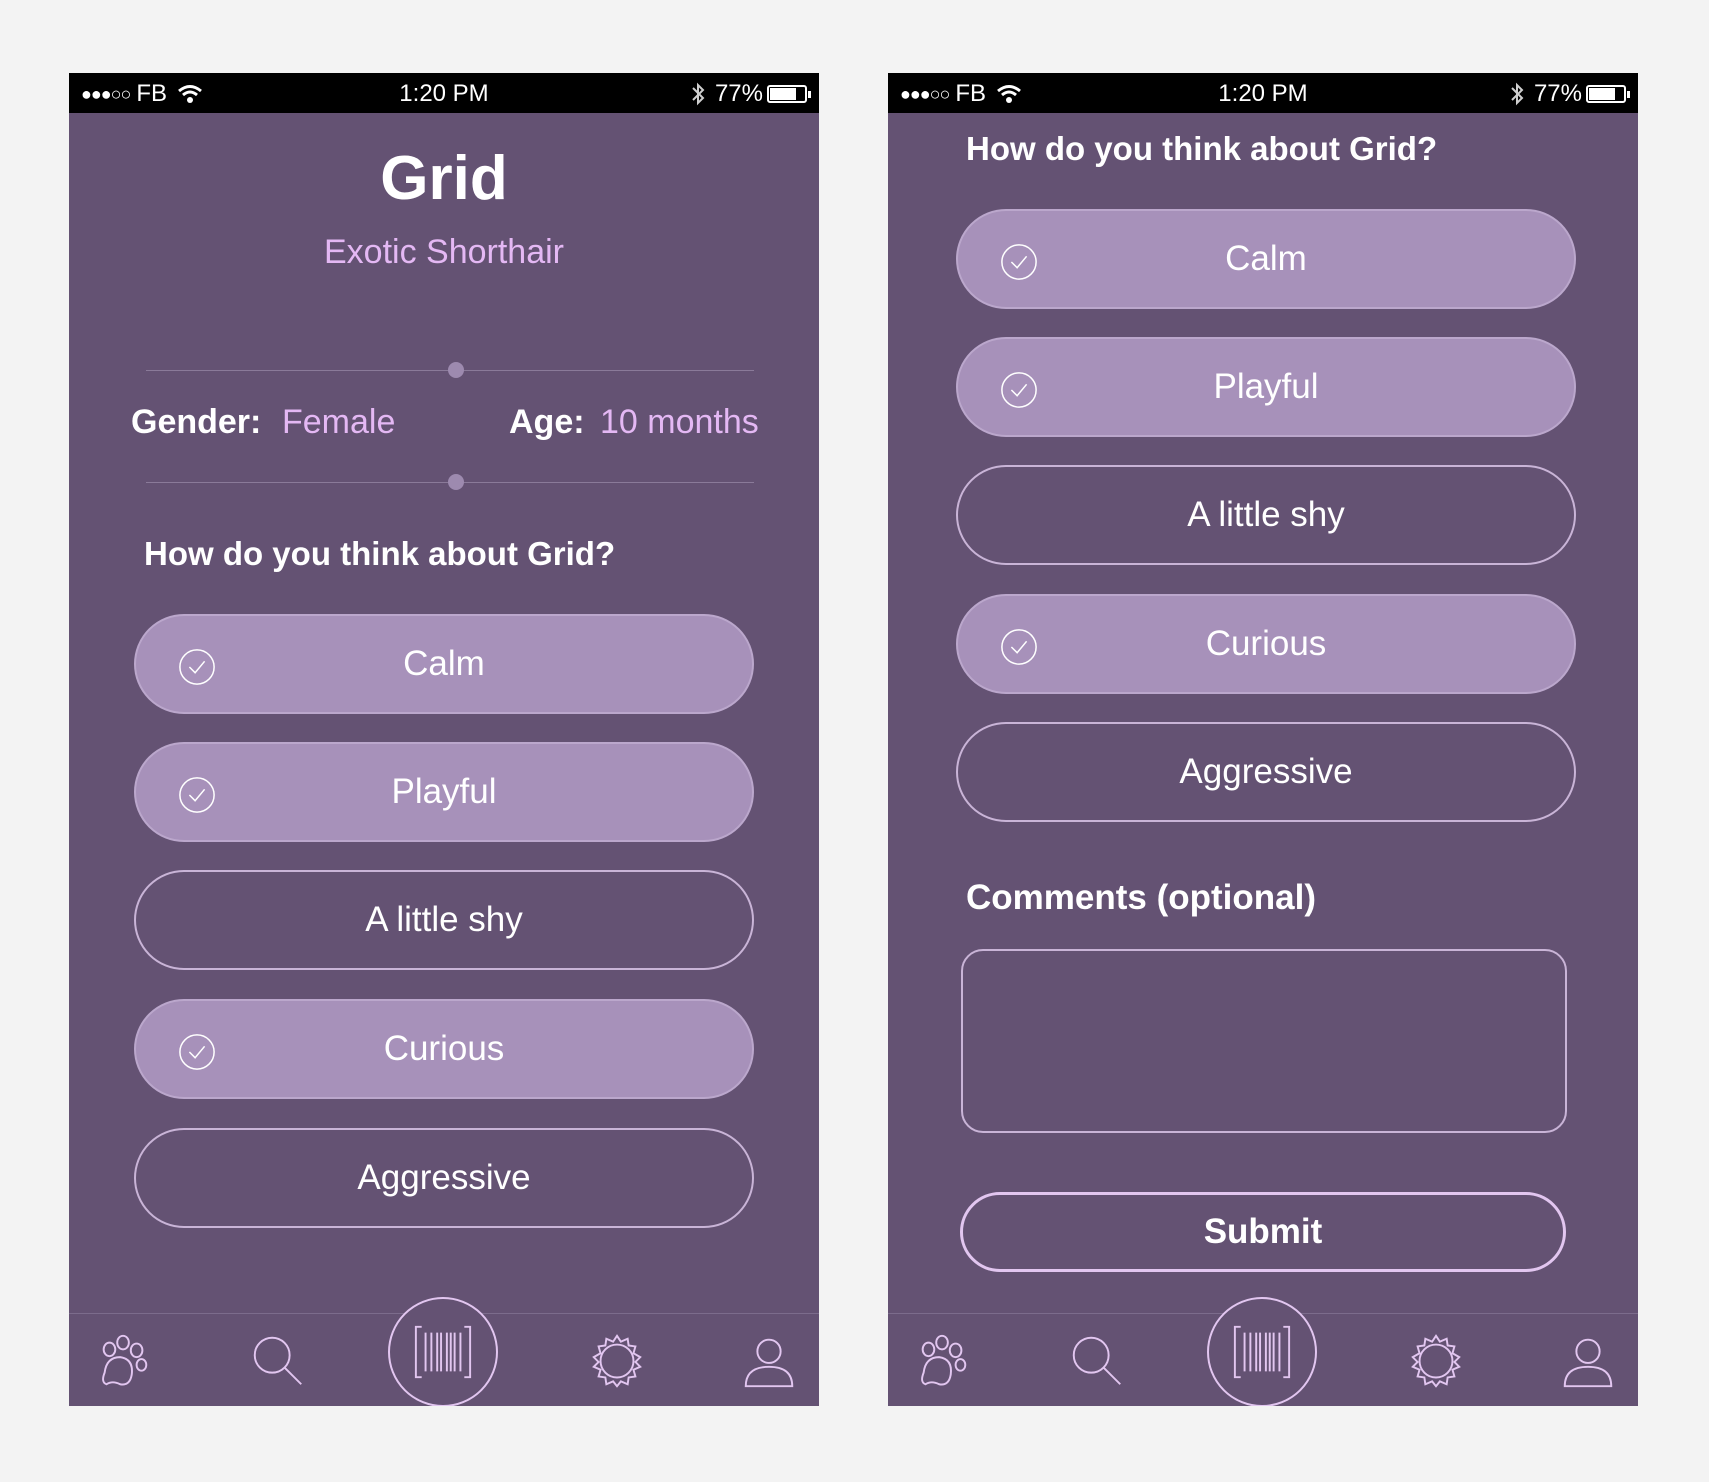 The width and height of the screenshot is (1709, 1482). What do you see at coordinates (196, 422) in the screenshot?
I see `gender-label: Gender:` at bounding box center [196, 422].